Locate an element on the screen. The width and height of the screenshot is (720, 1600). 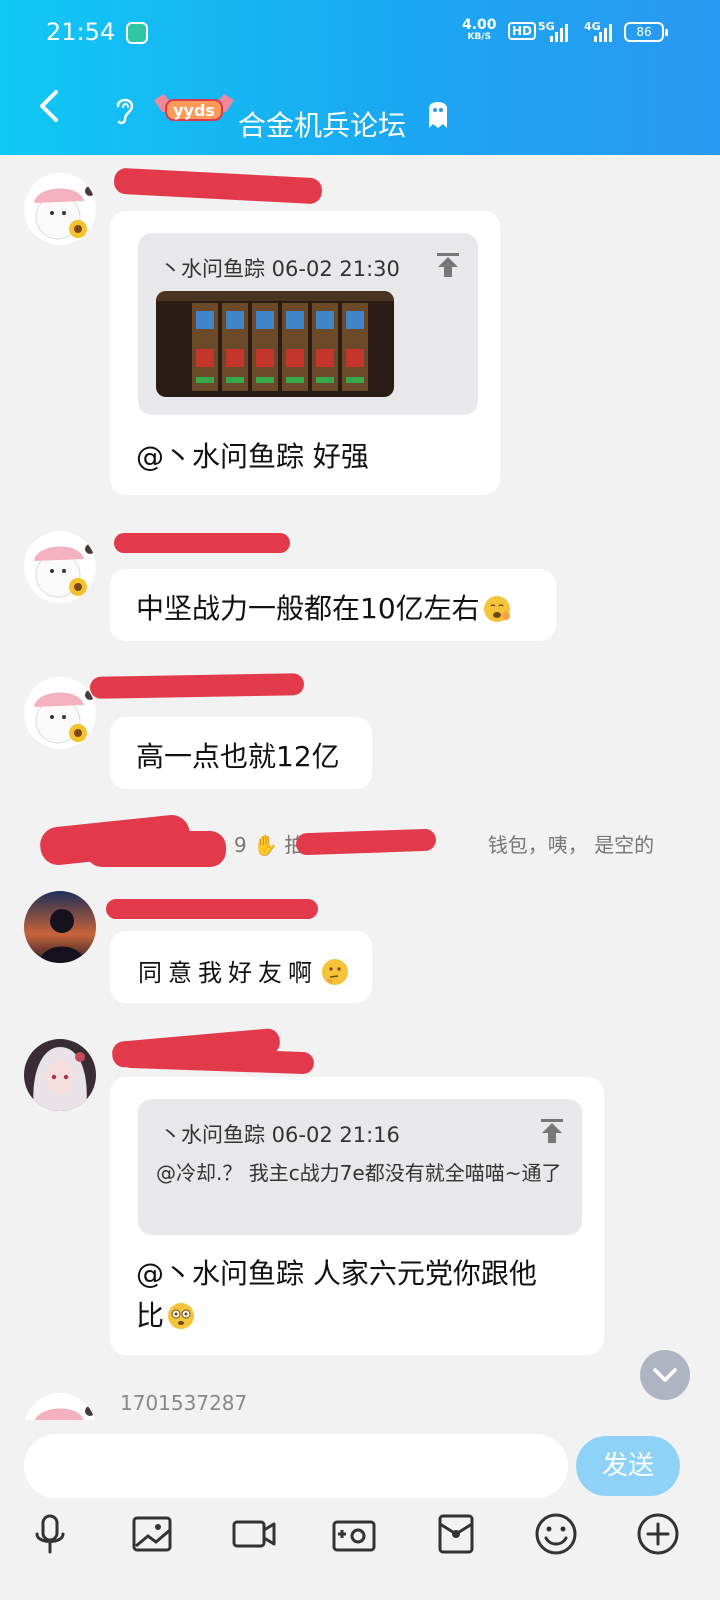
quote-author-time: 丶水问鱼踪 06-02 21:30 is located at coordinates (280, 269).